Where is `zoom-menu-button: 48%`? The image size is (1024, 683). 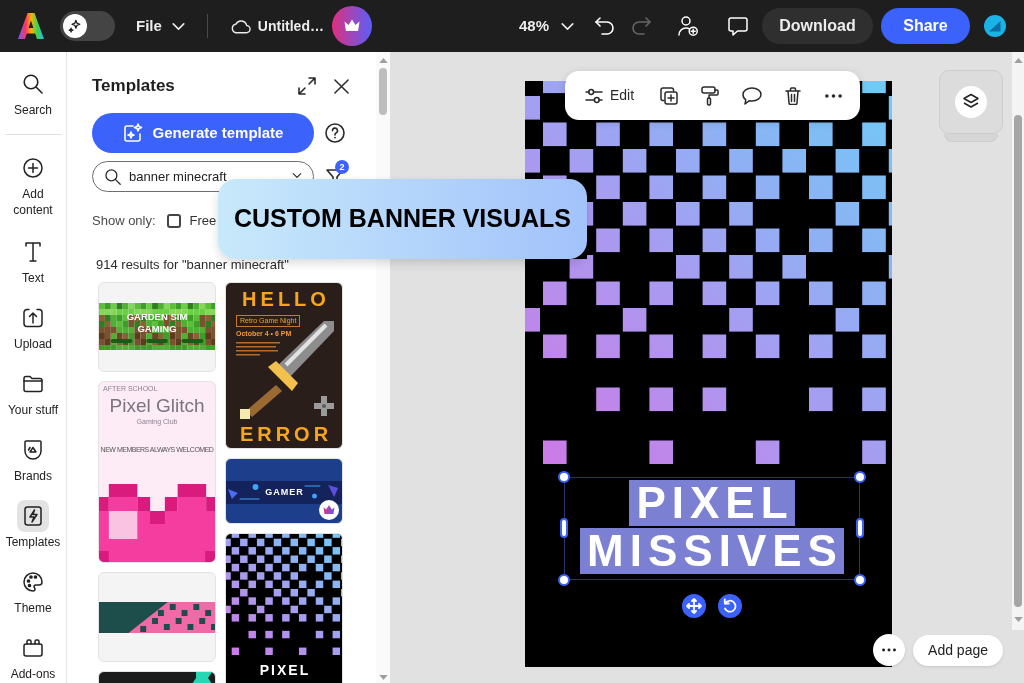
zoom-menu-button: 48% is located at coordinates (546, 26).